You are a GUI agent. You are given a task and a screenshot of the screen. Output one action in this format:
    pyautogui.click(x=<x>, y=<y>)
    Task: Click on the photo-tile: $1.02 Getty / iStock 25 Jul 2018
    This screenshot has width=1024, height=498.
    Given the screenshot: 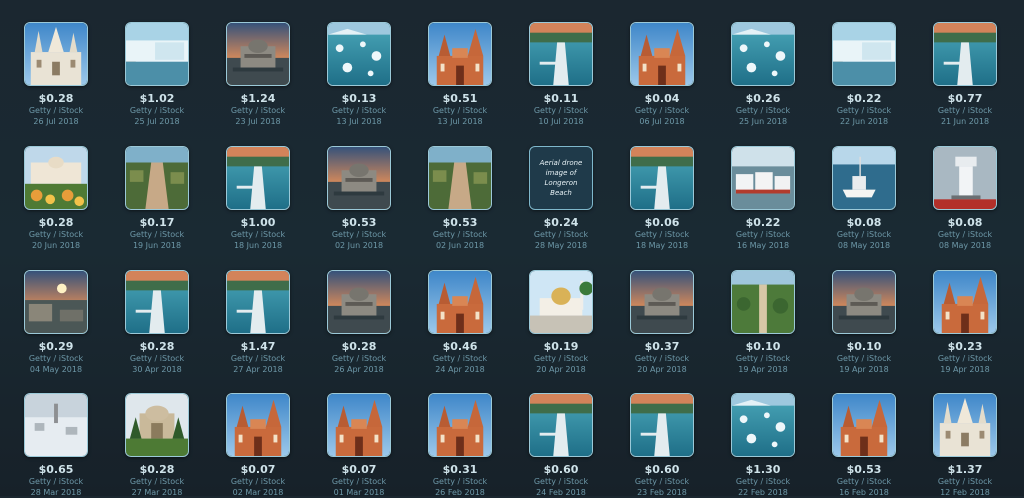 What is the action you would take?
    pyautogui.click(x=157, y=74)
    